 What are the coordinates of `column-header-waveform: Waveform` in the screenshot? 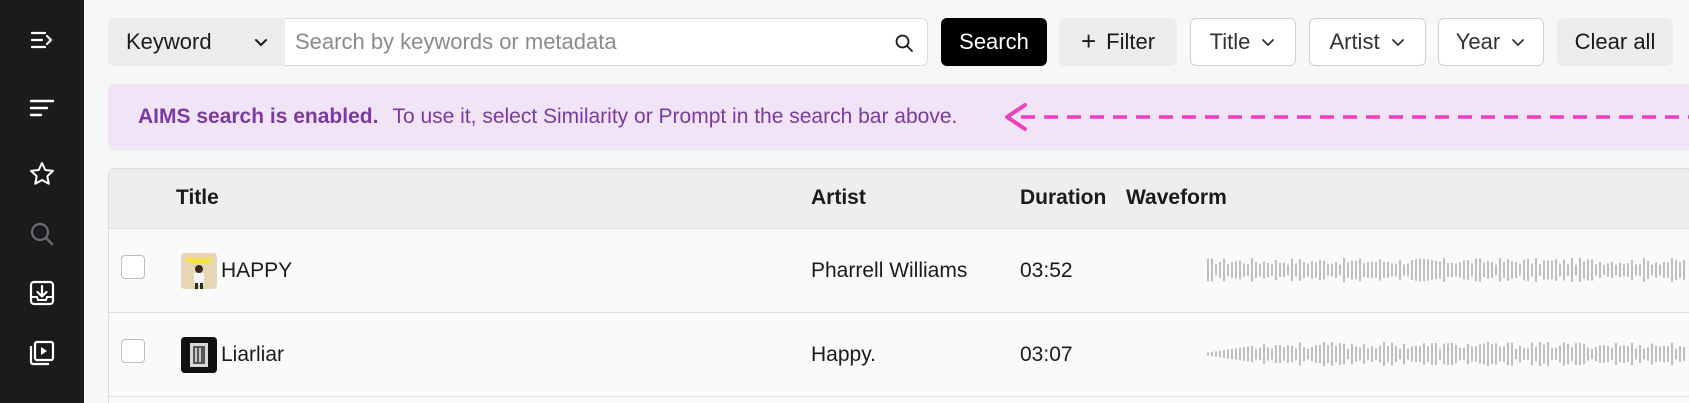 It's located at (1176, 197).